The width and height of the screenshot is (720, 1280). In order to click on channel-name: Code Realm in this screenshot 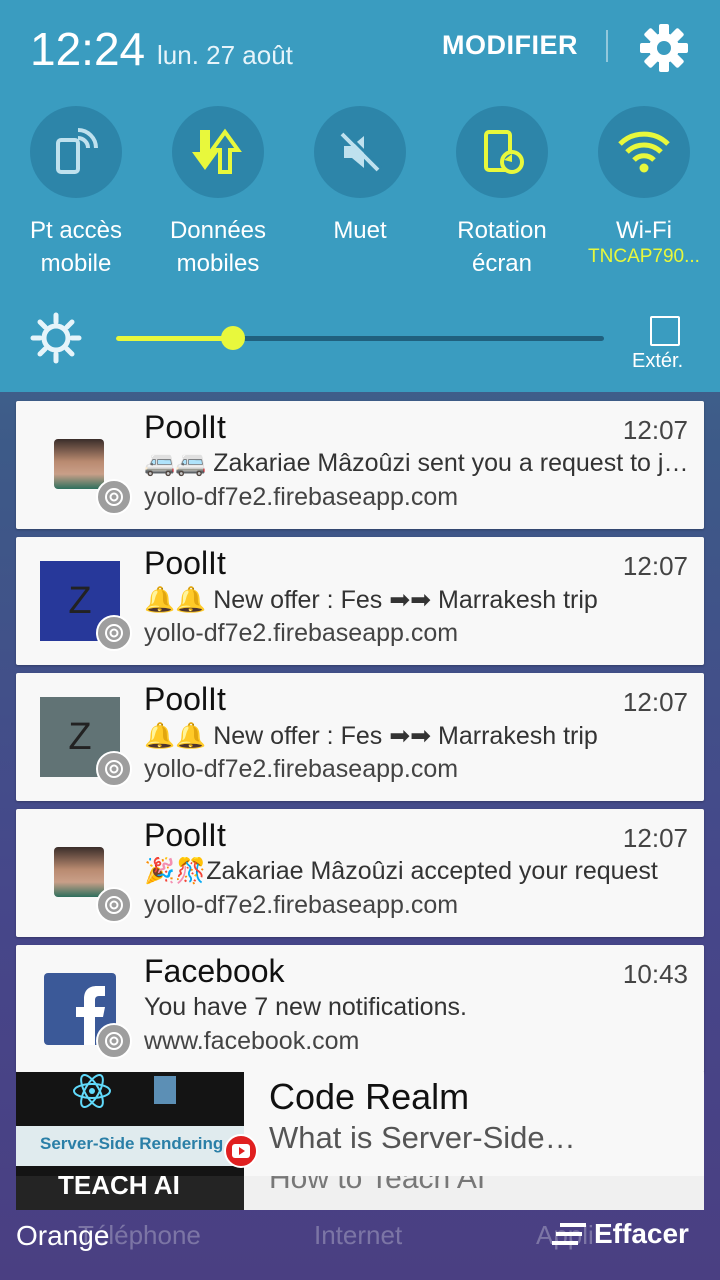, I will do `click(369, 1096)`.